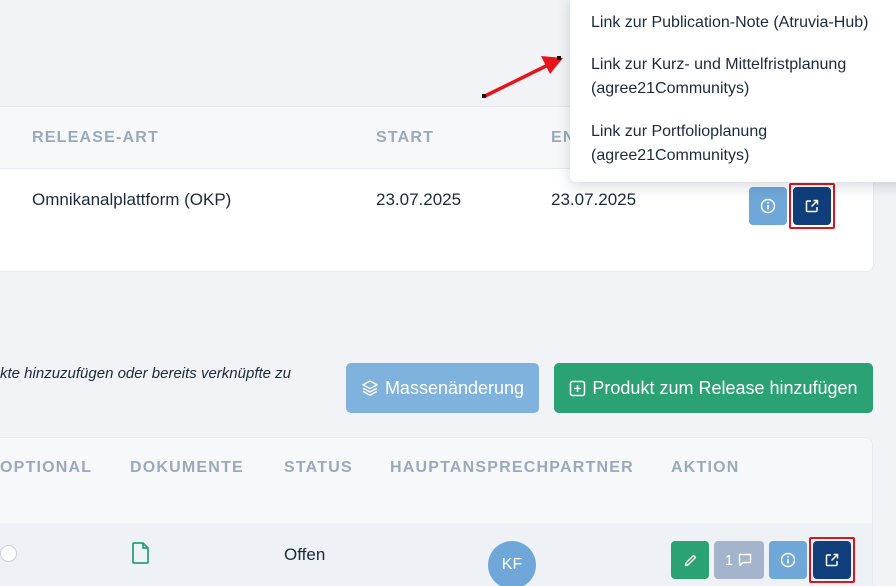 The image size is (896, 586). I want to click on status-value: Offen, so click(305, 554).